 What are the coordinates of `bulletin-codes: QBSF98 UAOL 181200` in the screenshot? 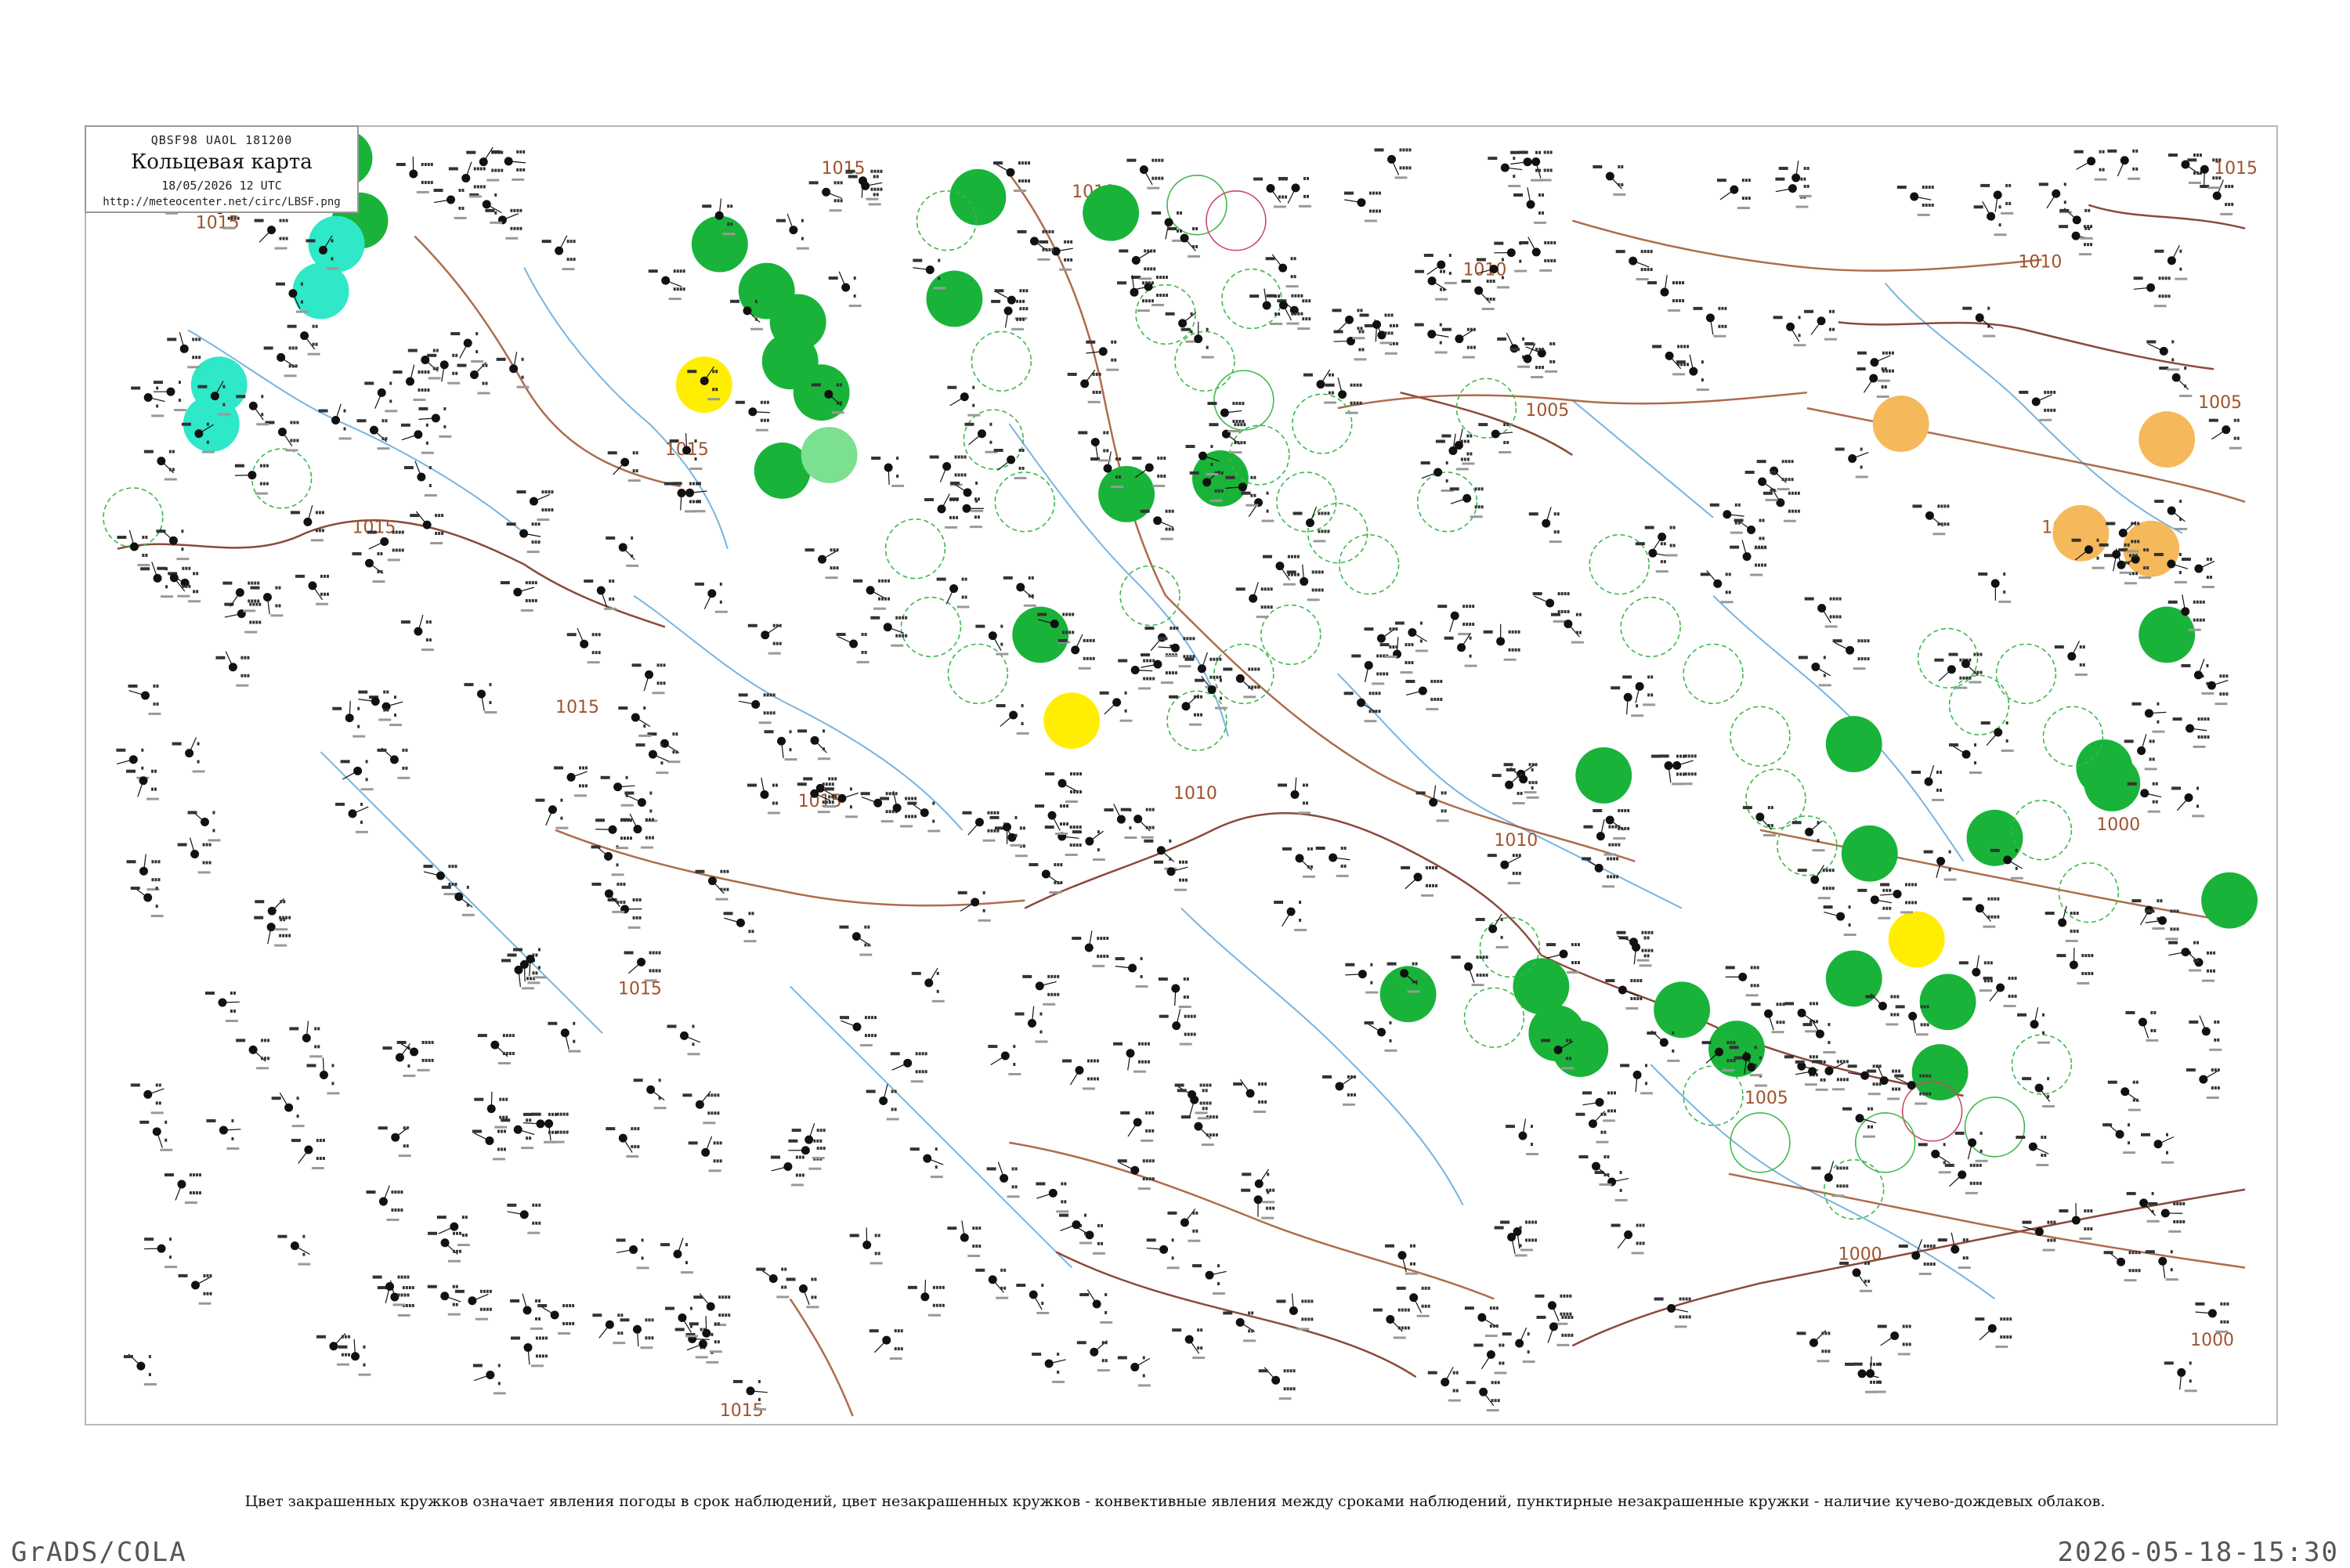 It's located at (221, 140).